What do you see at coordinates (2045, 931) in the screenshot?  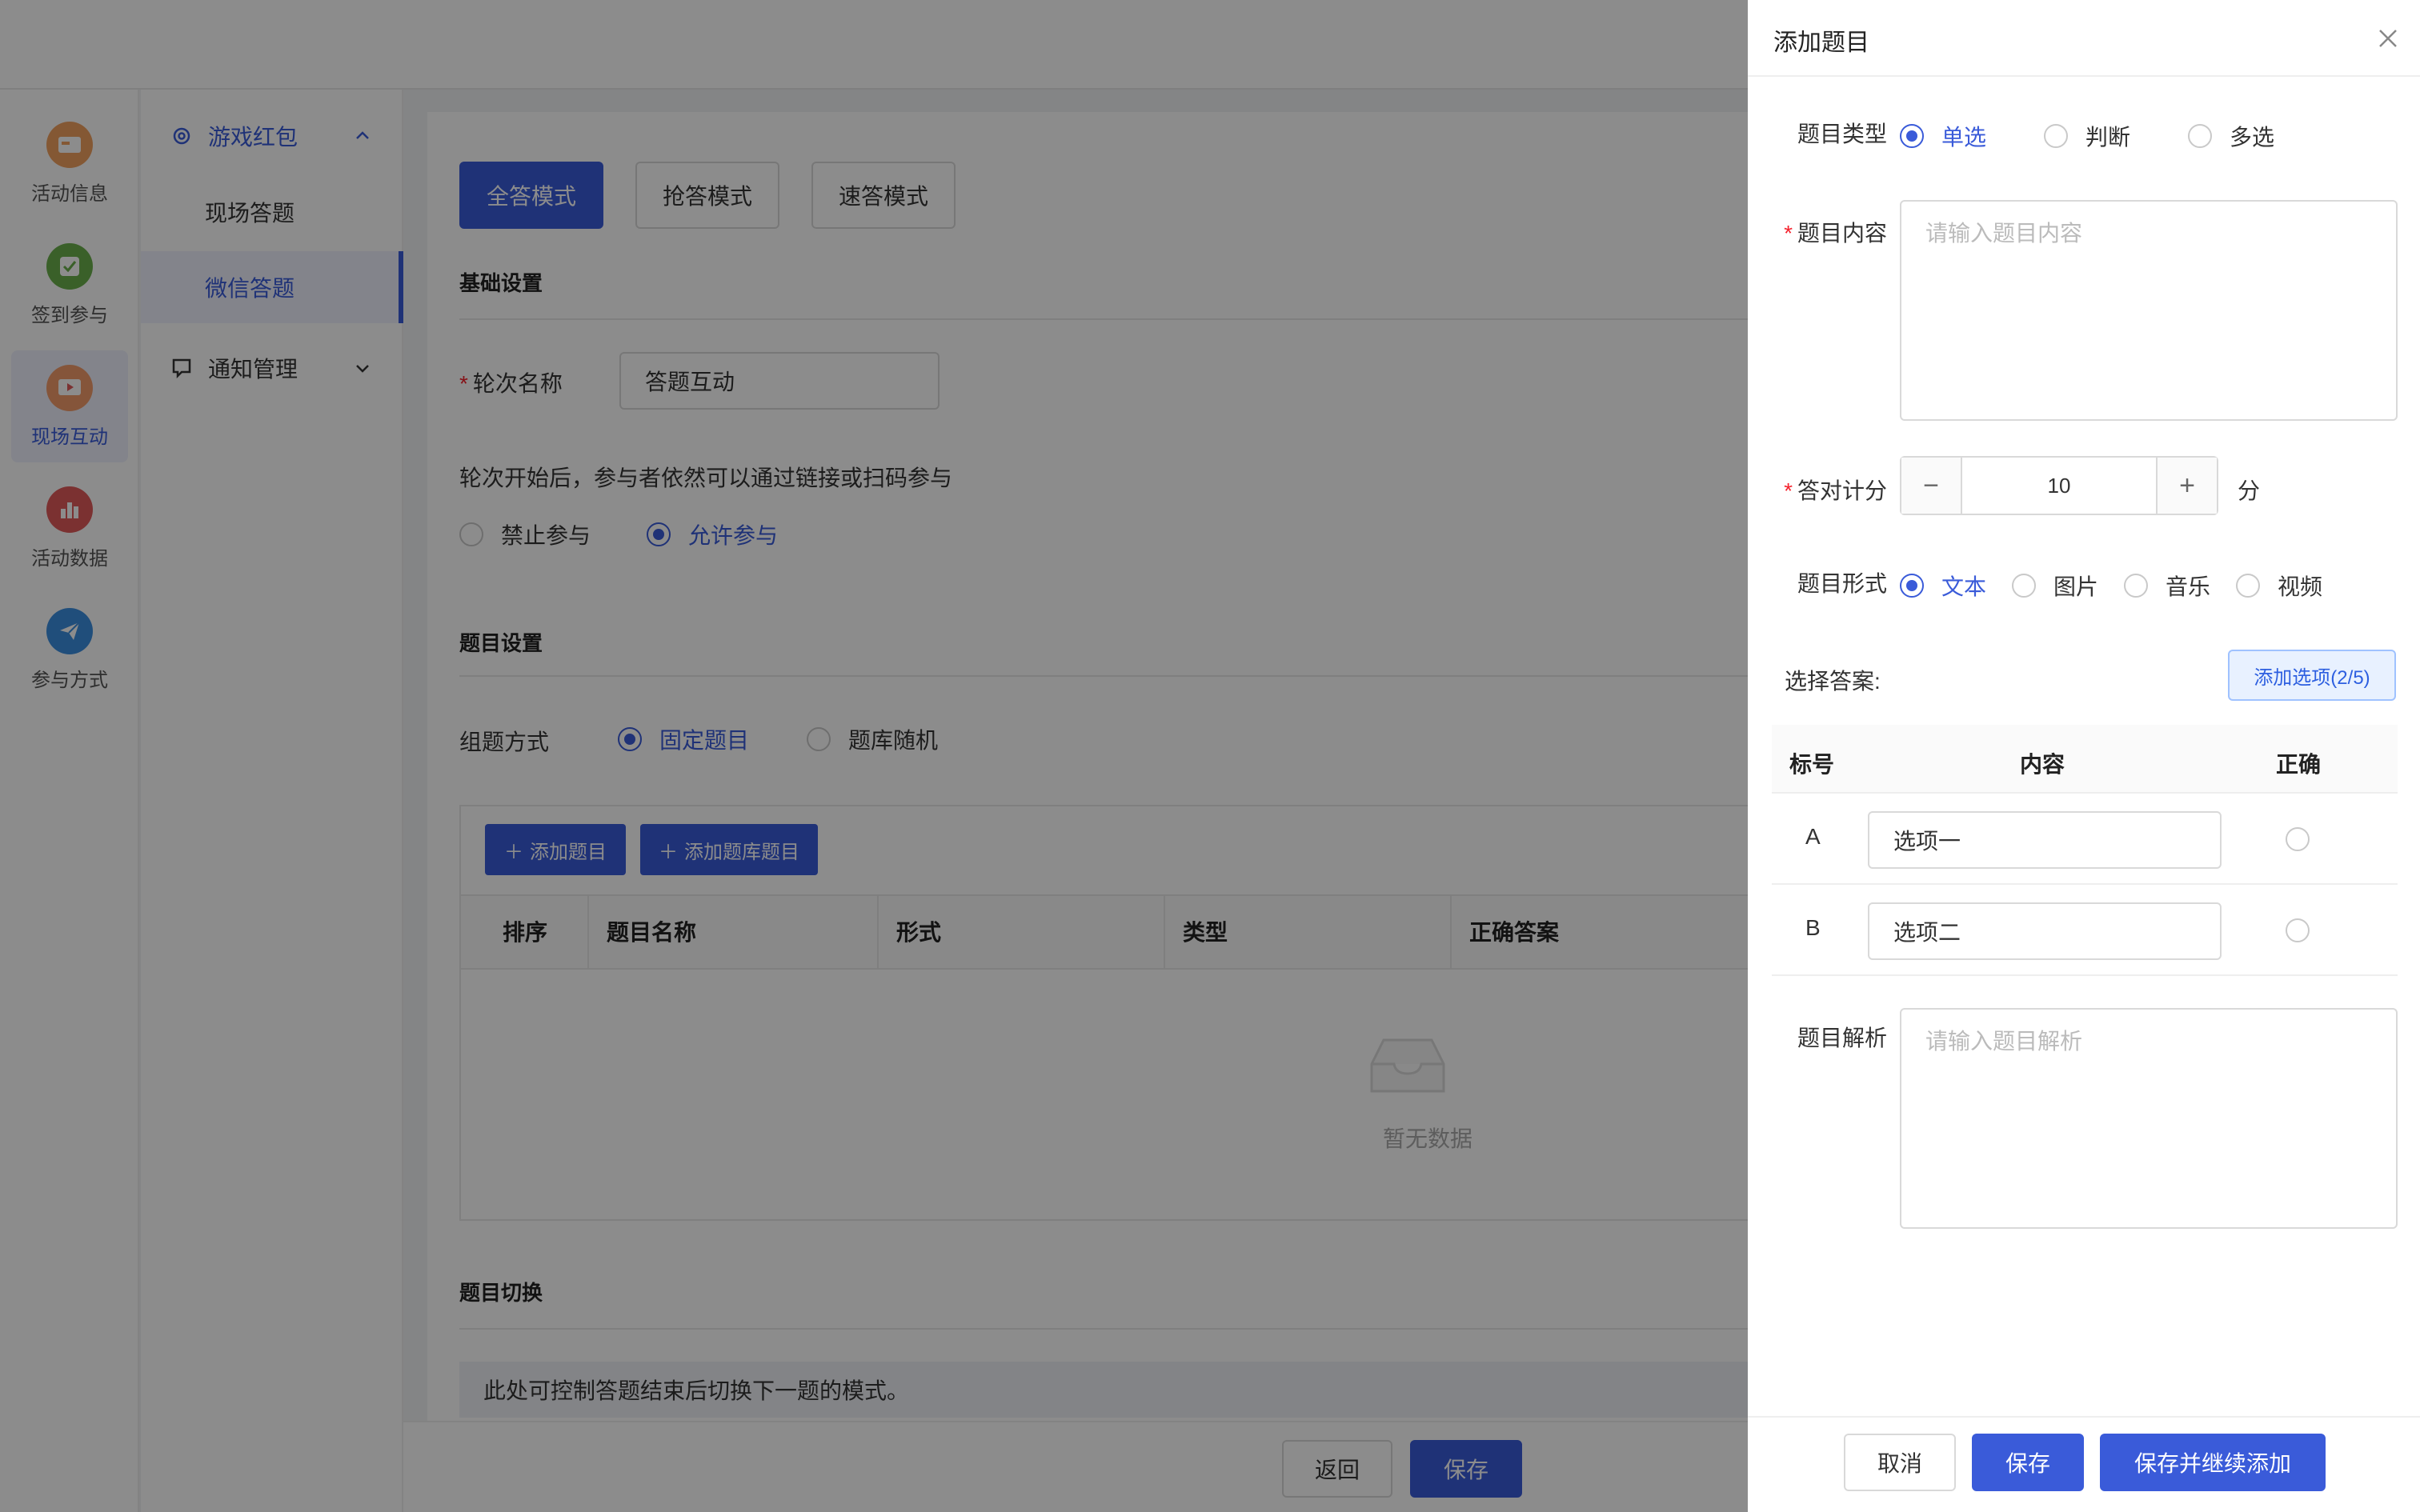 I see `answer-input: 选项二` at bounding box center [2045, 931].